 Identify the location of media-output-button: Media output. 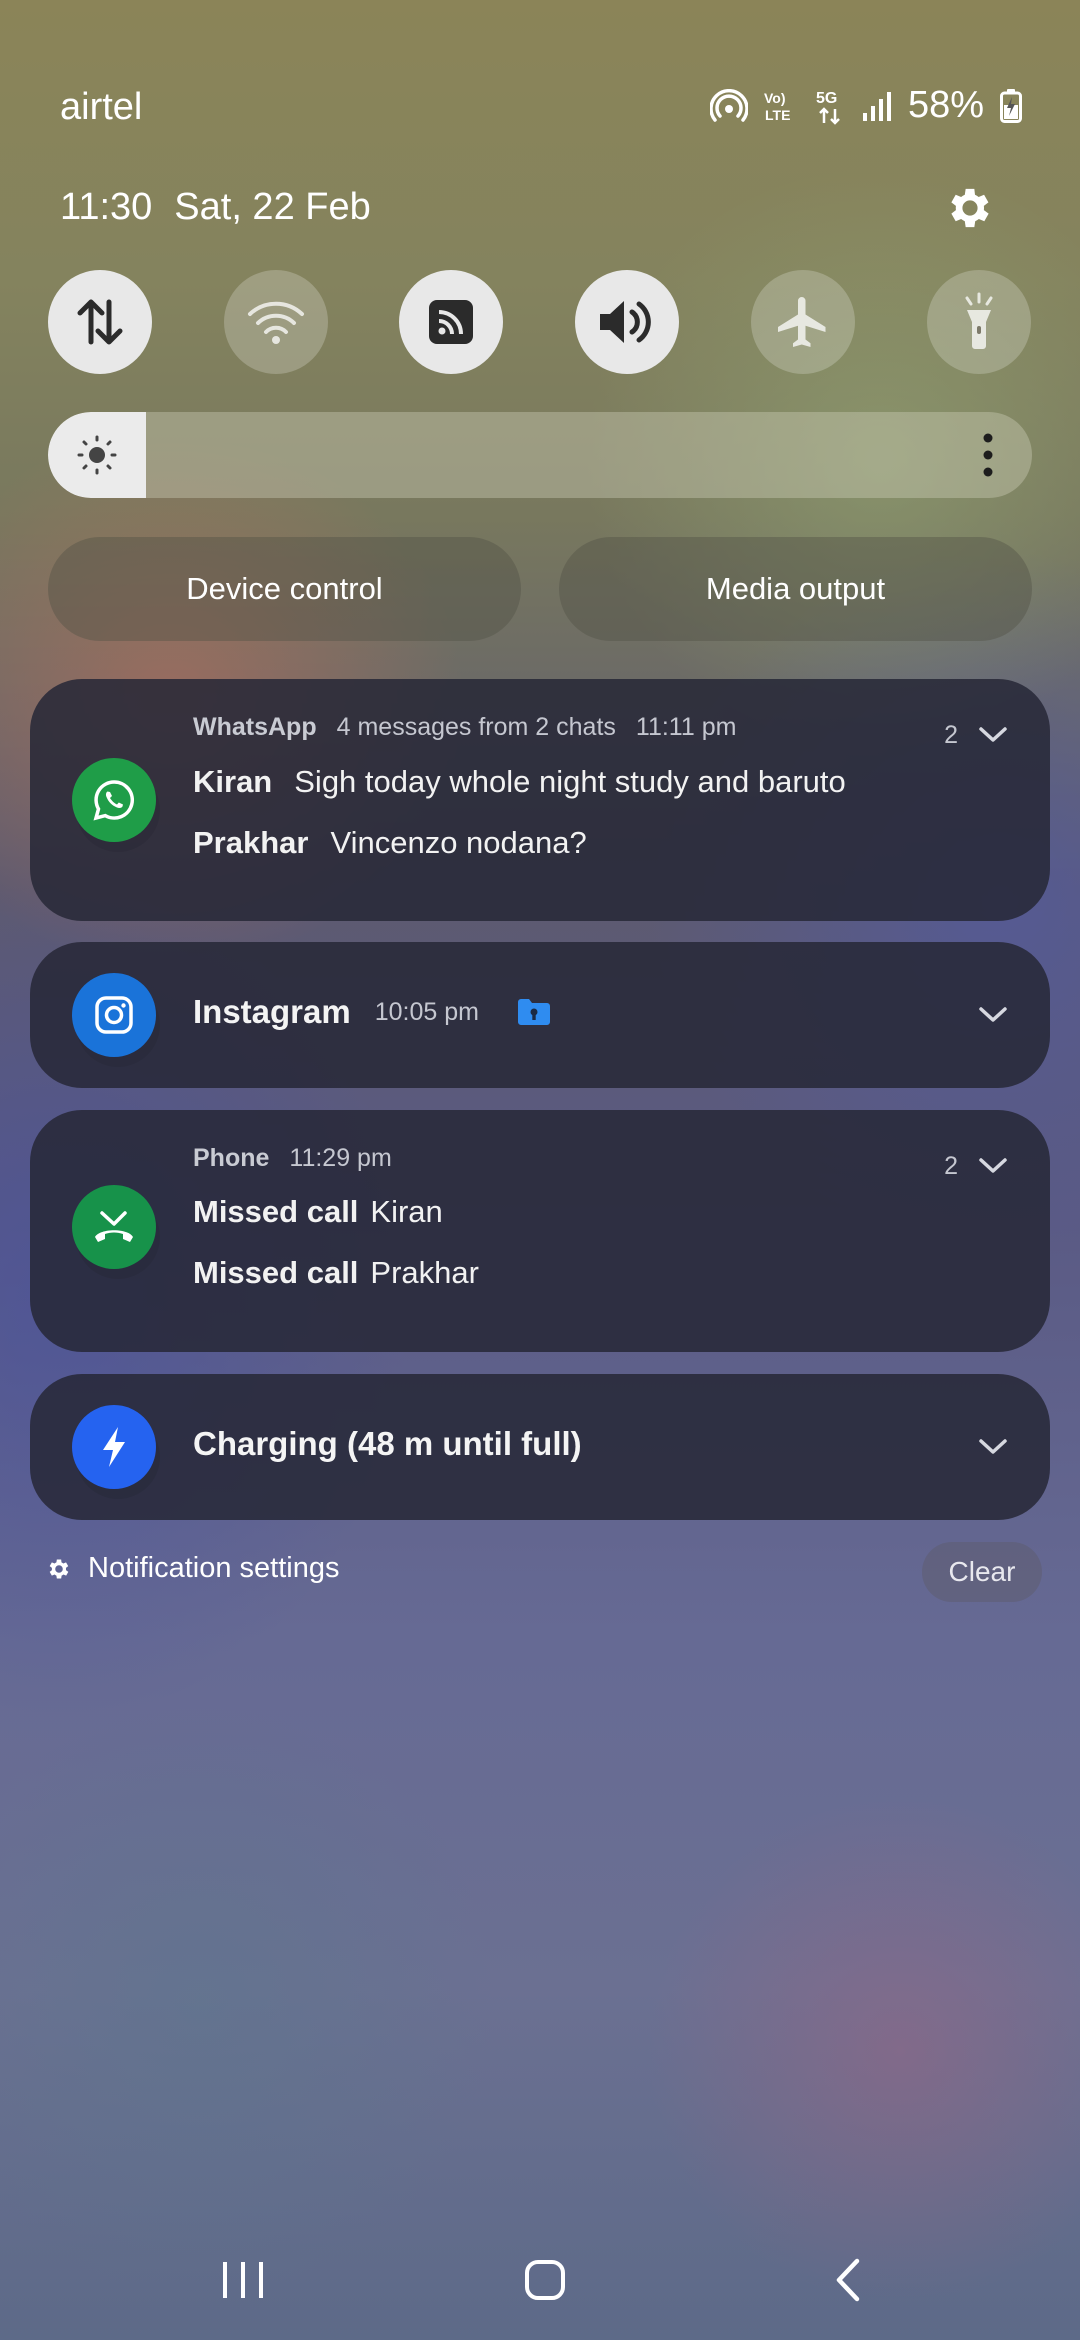
(795, 589).